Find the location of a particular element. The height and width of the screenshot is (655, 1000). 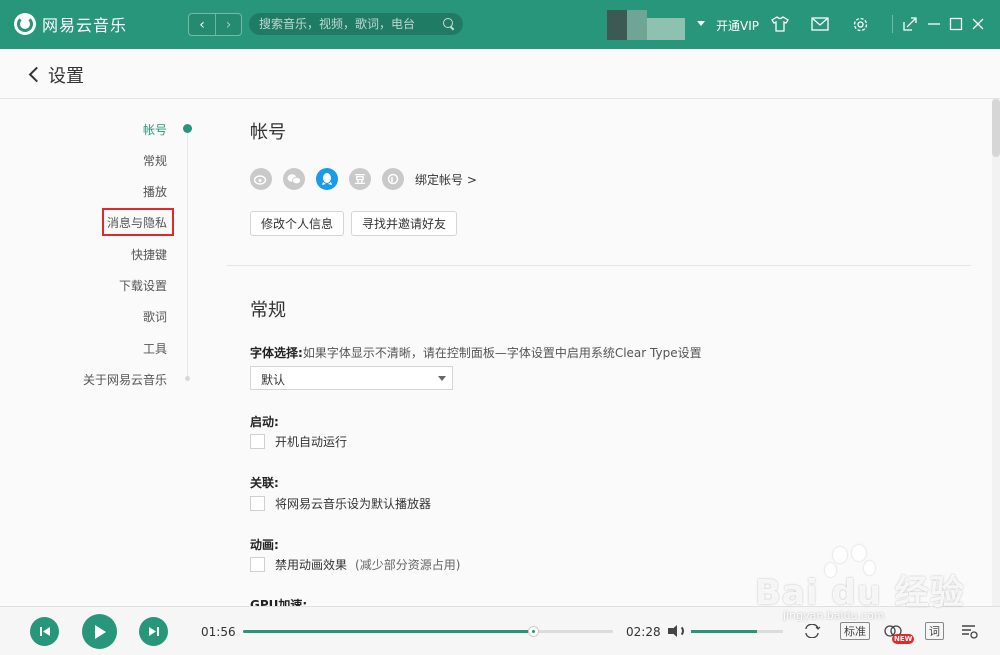

qq-icon is located at coordinates (327, 179).